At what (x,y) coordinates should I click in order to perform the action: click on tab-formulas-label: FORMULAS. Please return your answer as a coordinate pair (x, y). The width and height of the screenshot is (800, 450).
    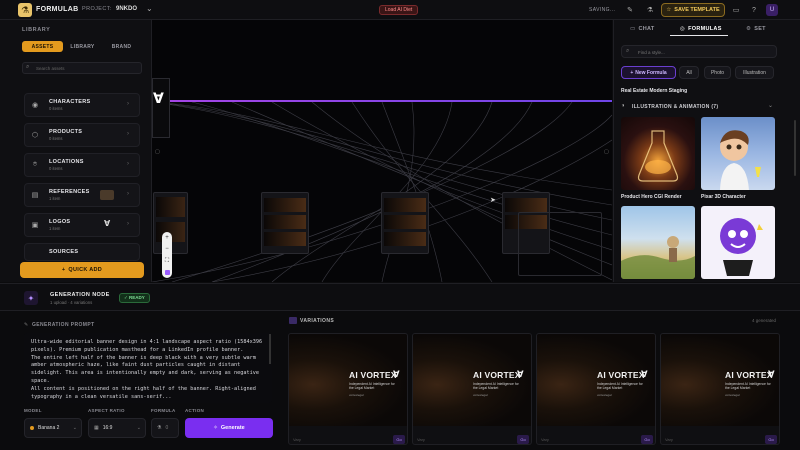
    Looking at the image, I should click on (705, 29).